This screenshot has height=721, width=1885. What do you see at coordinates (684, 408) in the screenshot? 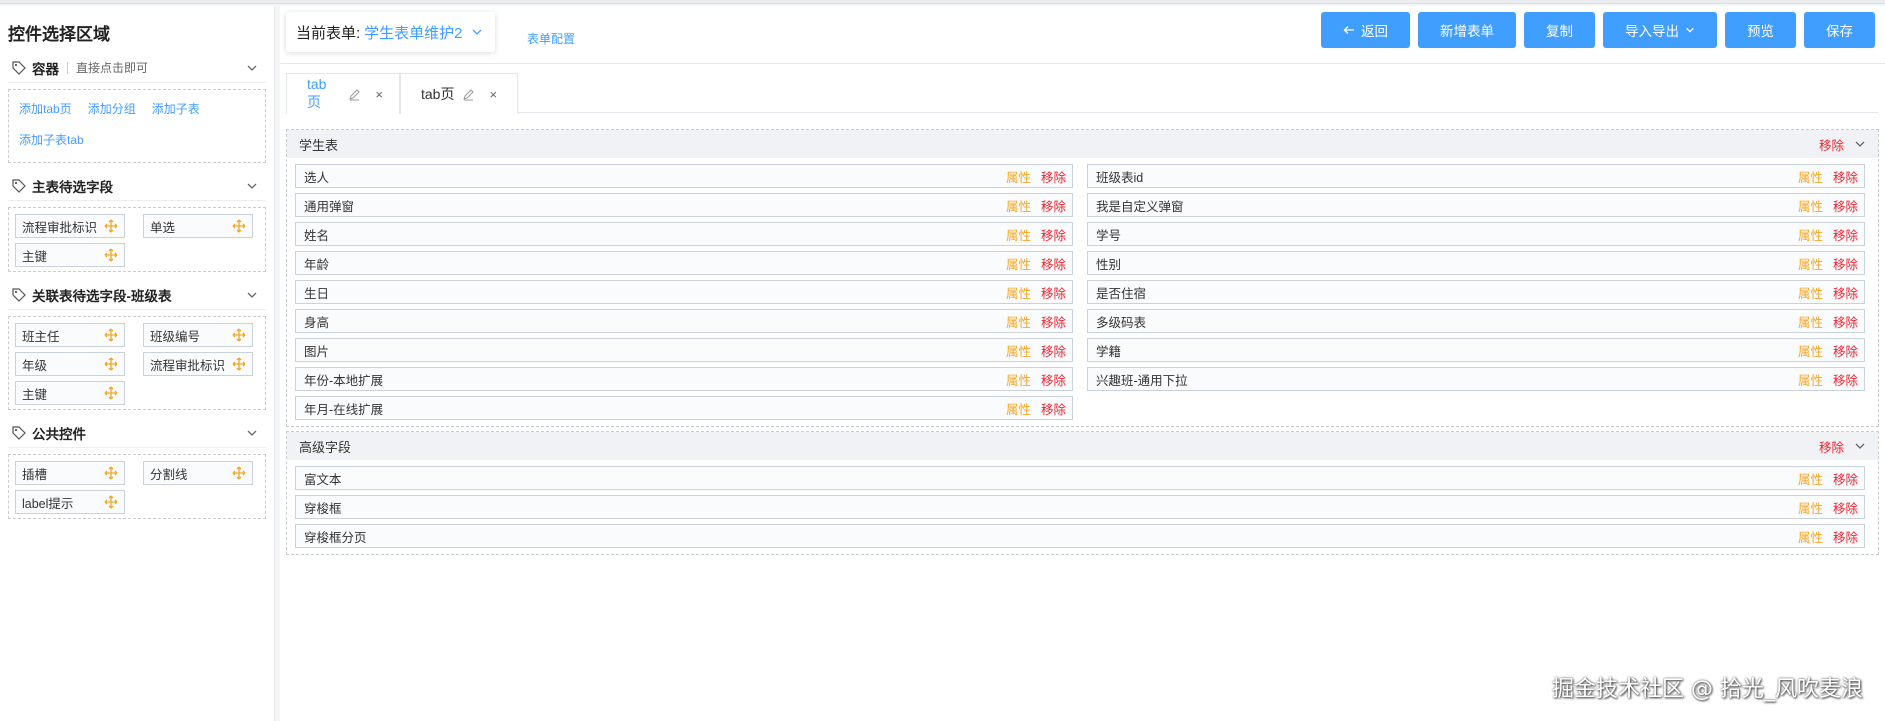
I see `form-field-row: 年月-在线扩展 属性 移除` at bounding box center [684, 408].